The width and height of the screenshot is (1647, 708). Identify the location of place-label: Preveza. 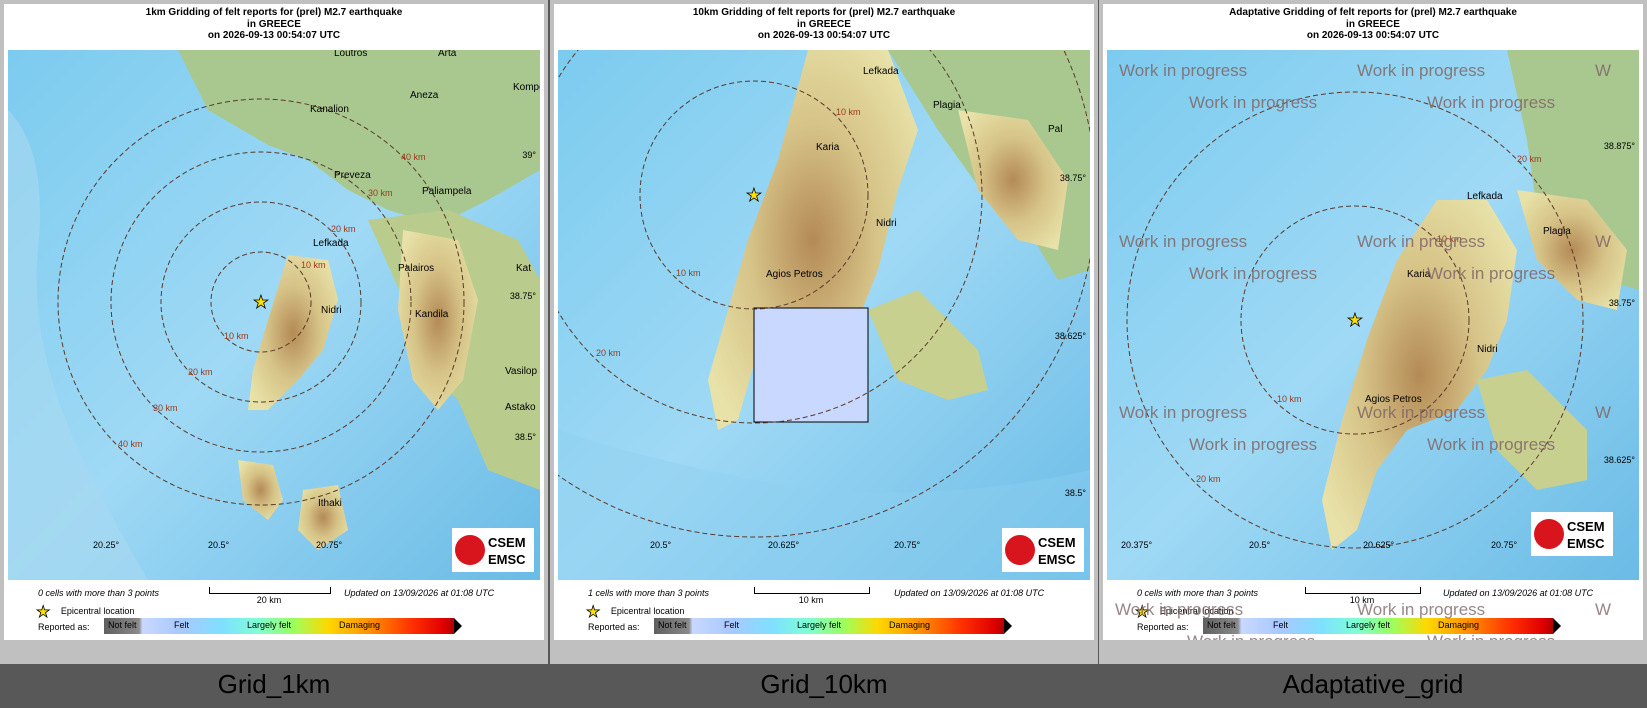
(352, 175).